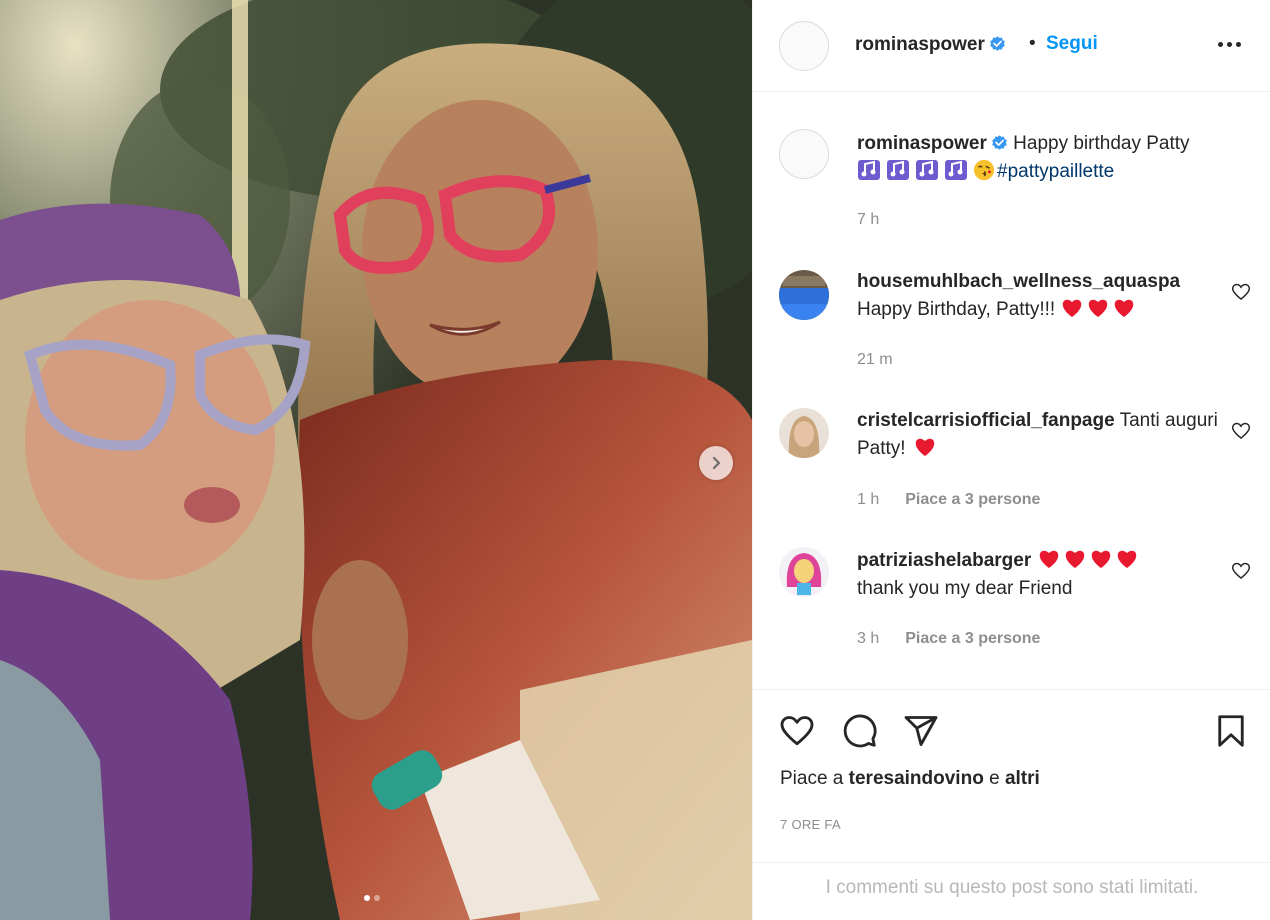 Image resolution: width=1270 pixels, height=920 pixels. What do you see at coordinates (797, 731) in the screenshot?
I see `like-heart-icon` at bounding box center [797, 731].